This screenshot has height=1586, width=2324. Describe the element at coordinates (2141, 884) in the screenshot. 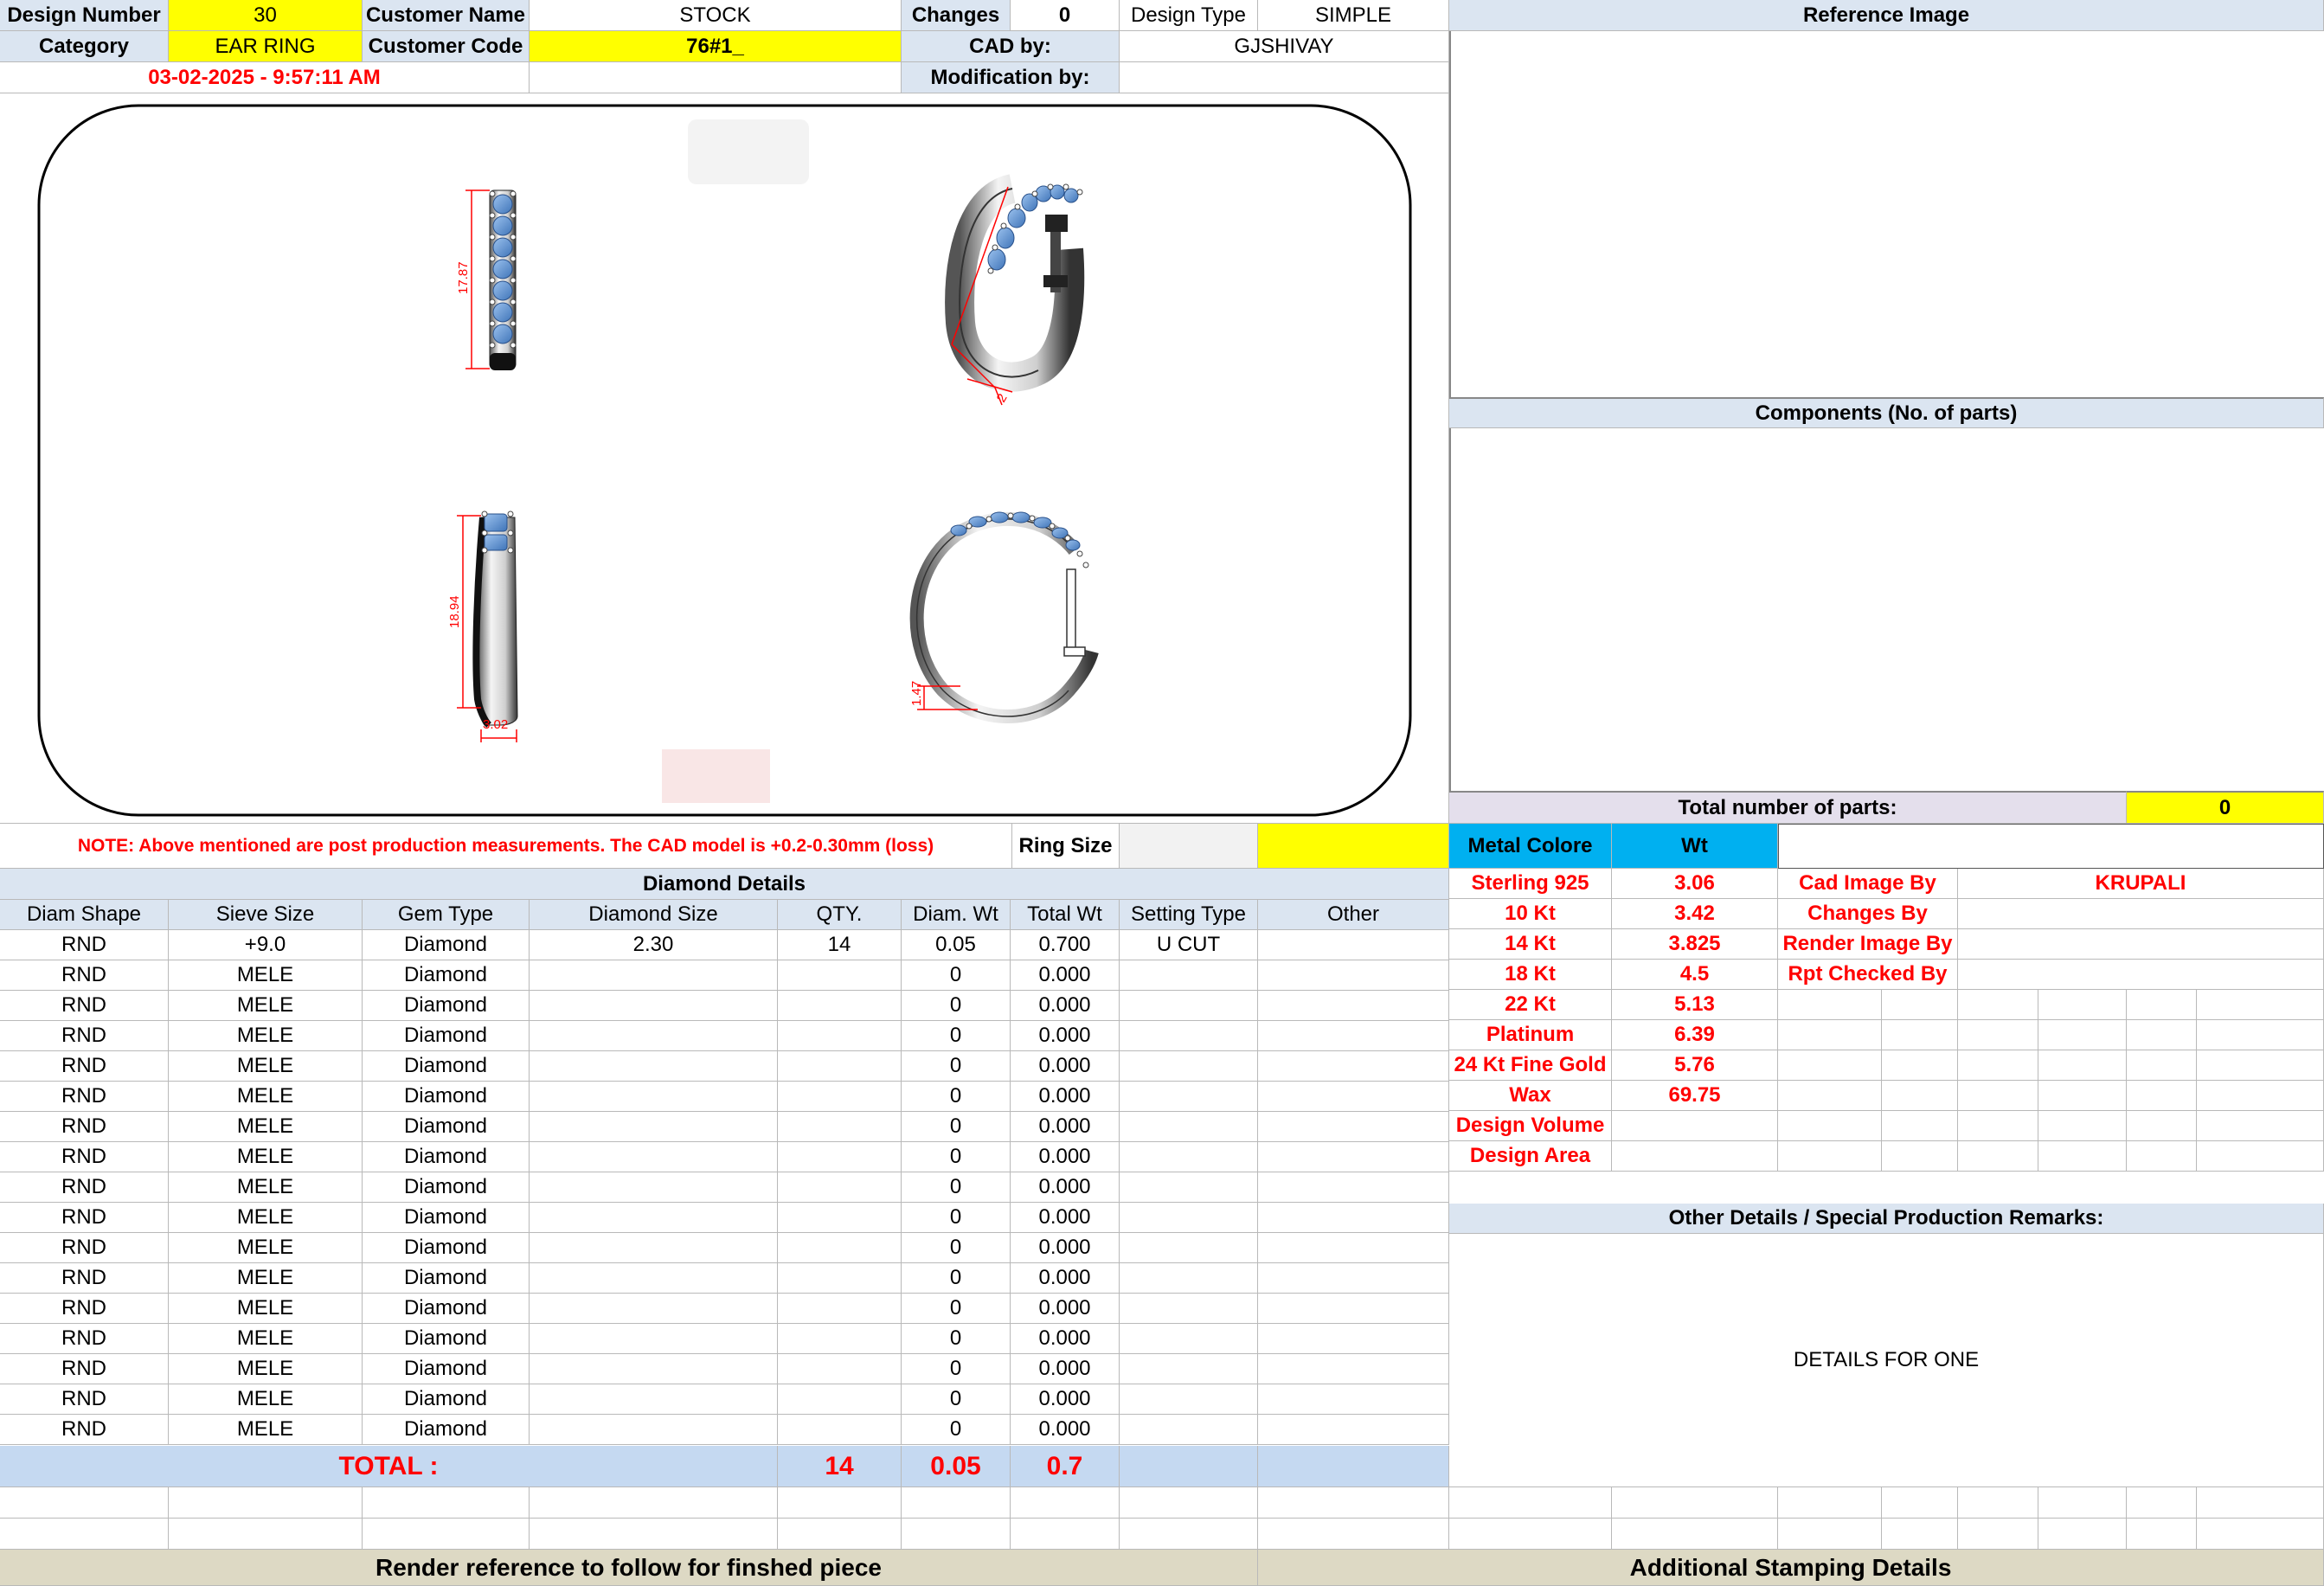

I see `credit-value: KRUPALI` at that location.